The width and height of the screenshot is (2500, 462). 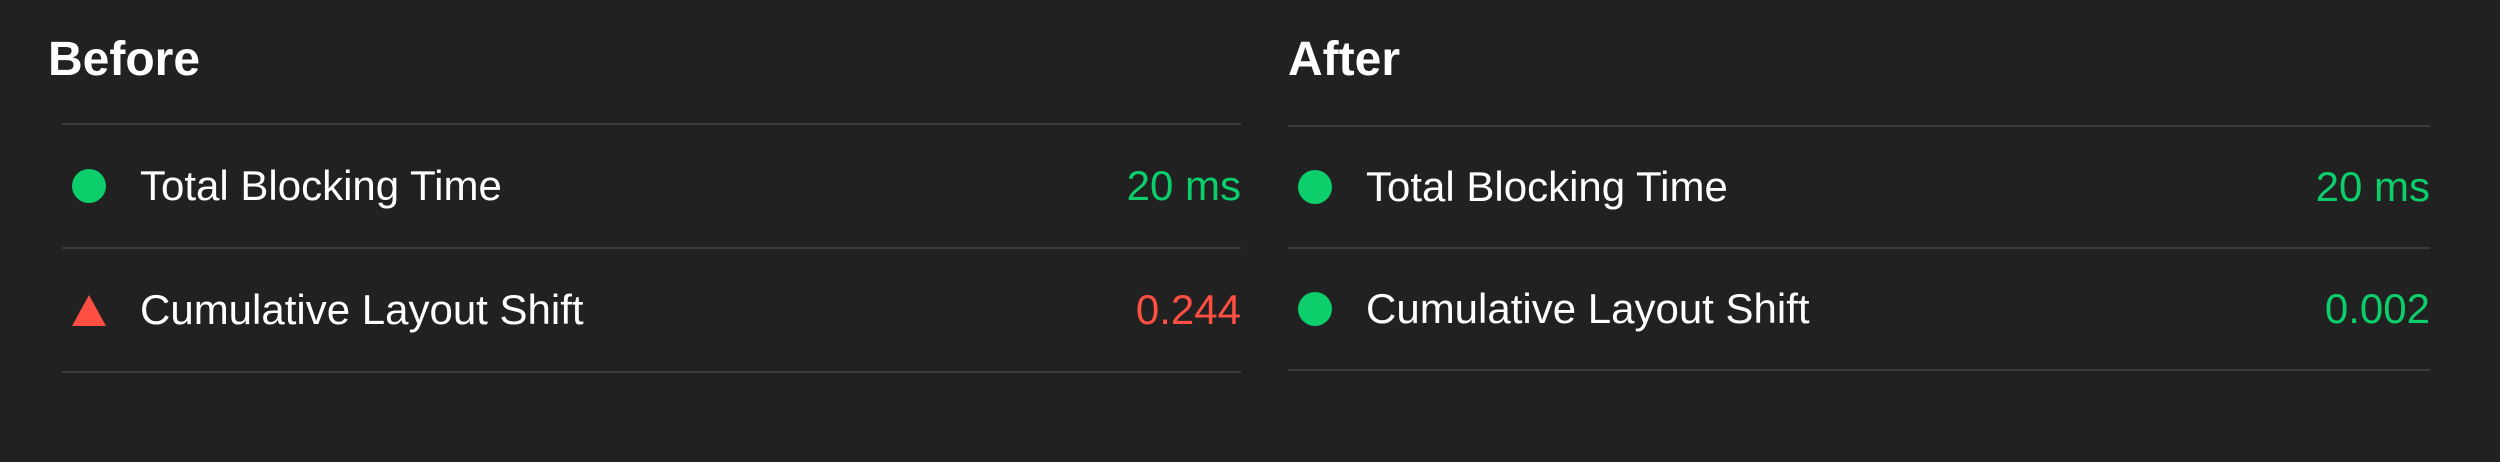 I want to click on metric-row-cumulative-layout-shift: Cumulative Layout Shift 0.002, so click(x=1859, y=309).